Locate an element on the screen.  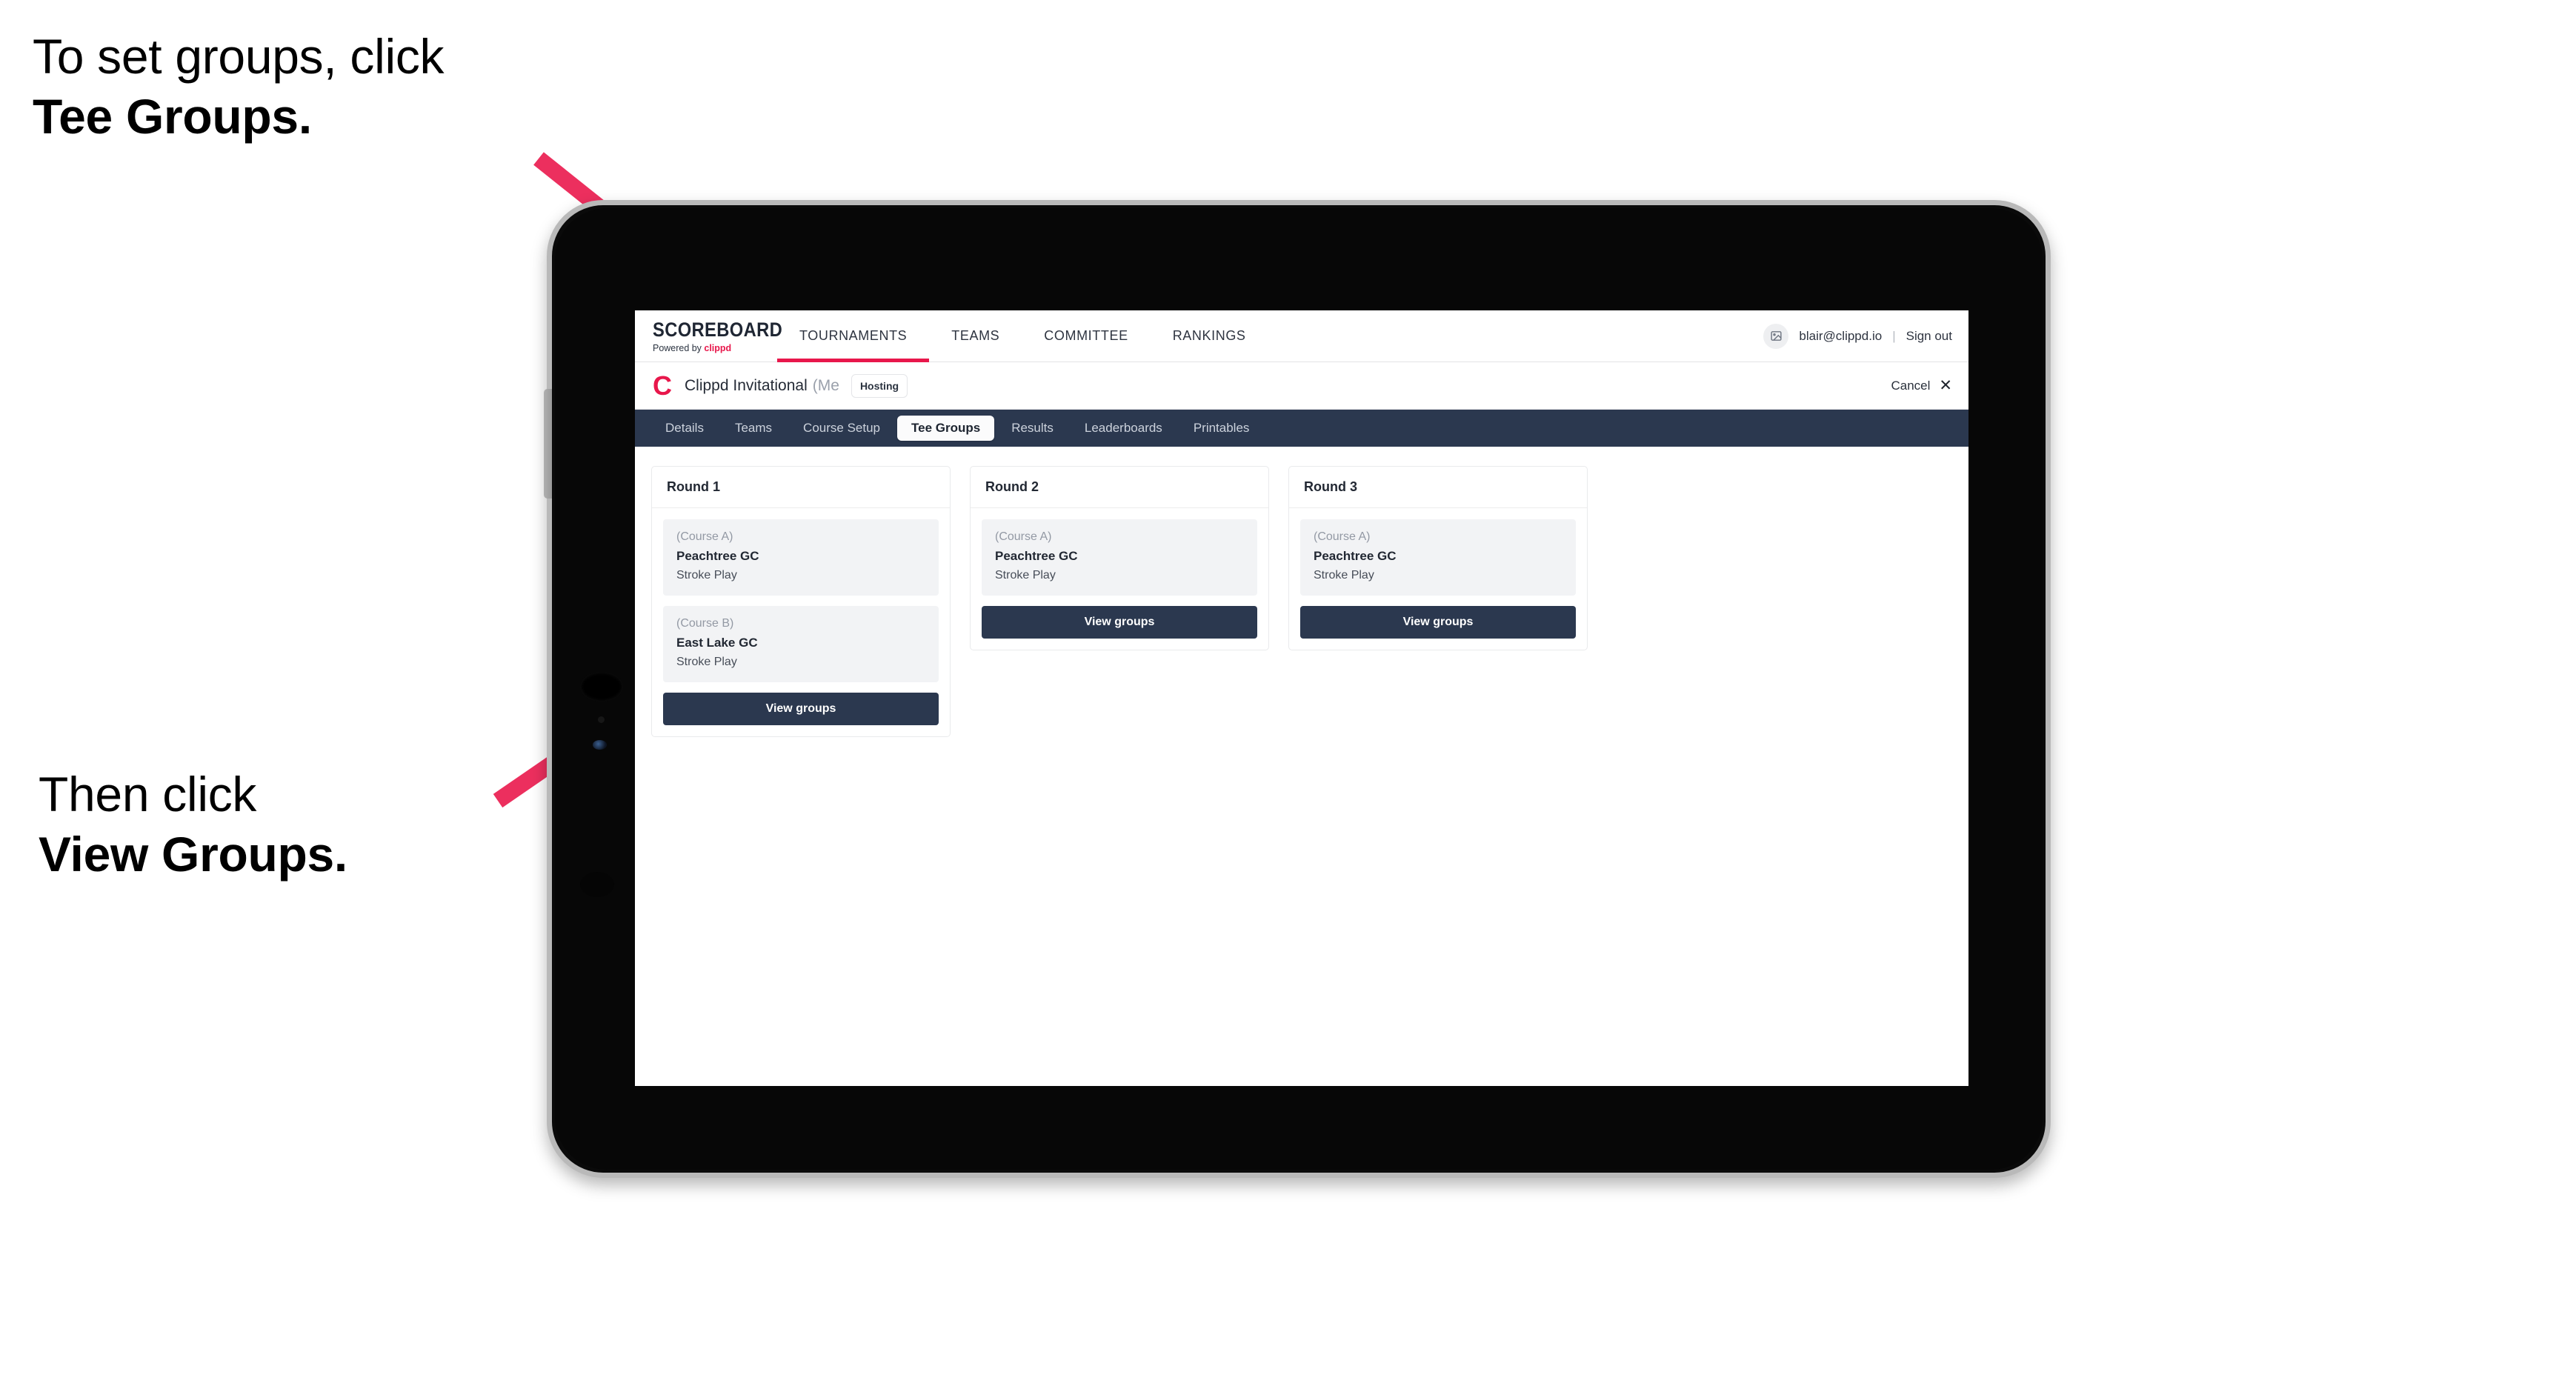
camera-flash-icon is located at coordinates (600, 745).